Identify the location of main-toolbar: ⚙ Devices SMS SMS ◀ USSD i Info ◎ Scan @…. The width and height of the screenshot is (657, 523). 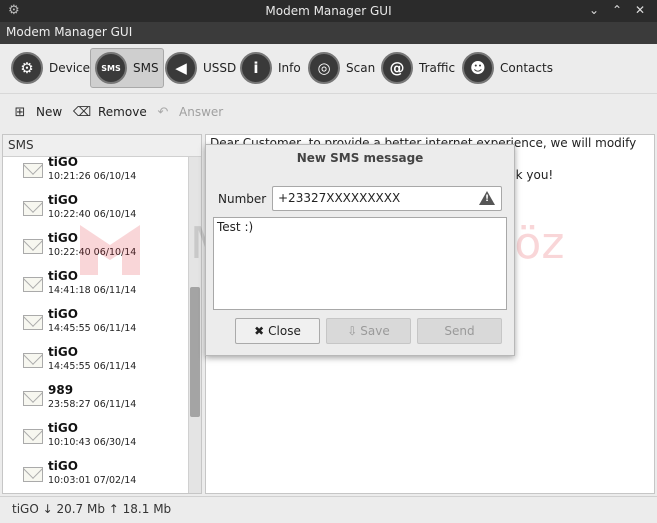
(328, 69).